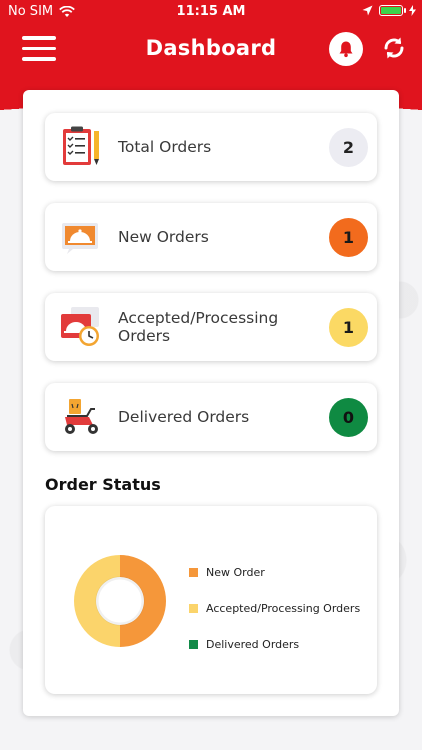 This screenshot has height=750, width=422. I want to click on donut-hole, so click(120, 601).